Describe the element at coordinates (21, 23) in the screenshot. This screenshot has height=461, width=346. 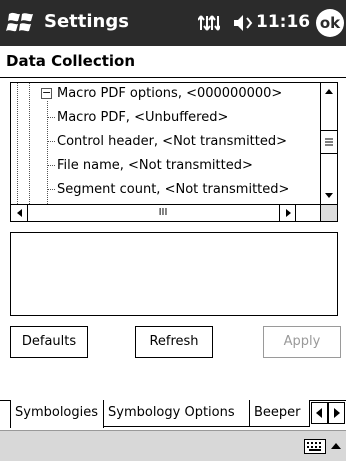
I see `windows-start-icon` at that location.